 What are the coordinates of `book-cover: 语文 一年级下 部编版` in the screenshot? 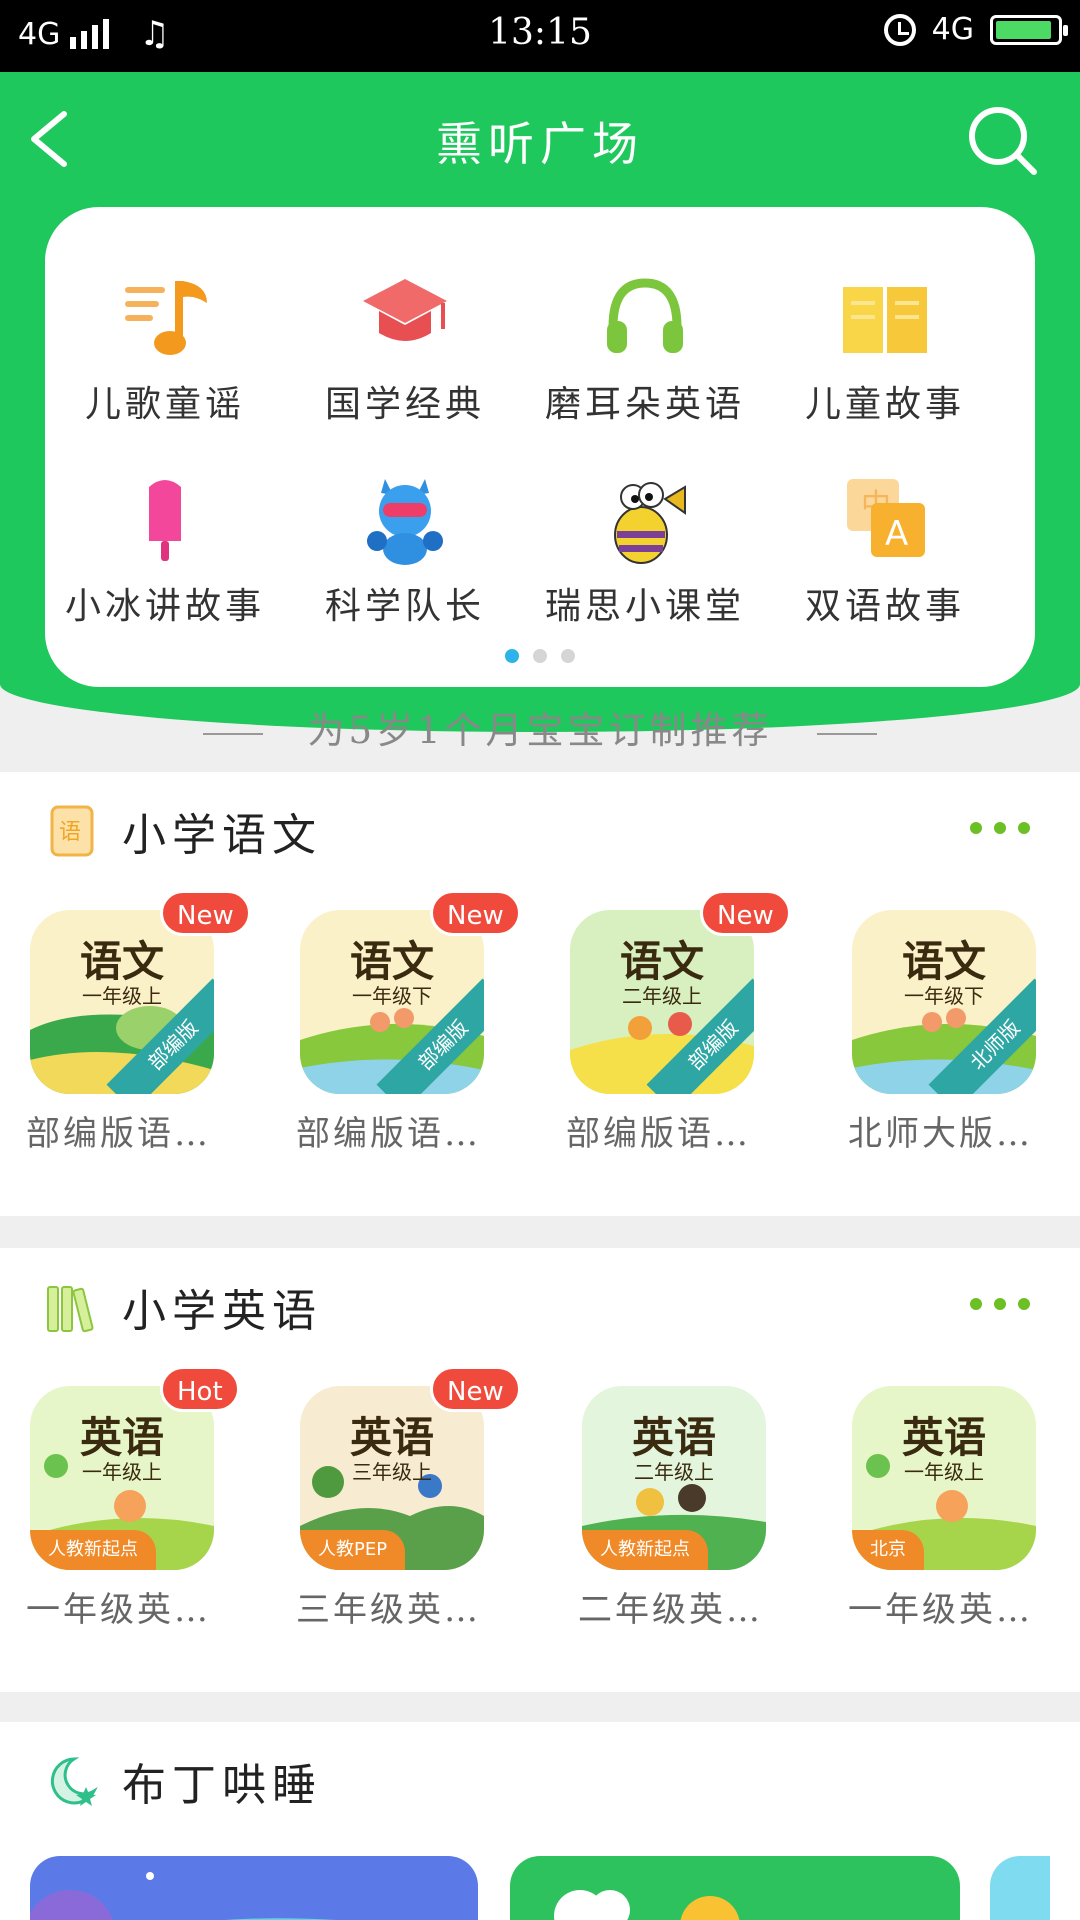 It's located at (392, 1002).